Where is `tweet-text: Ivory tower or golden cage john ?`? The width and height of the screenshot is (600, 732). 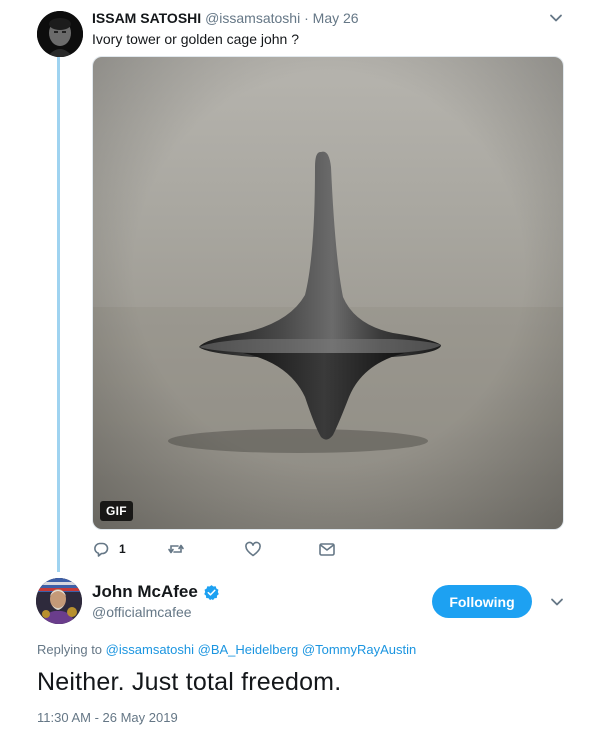 tweet-text: Ivory tower or golden cage john ? is located at coordinates (196, 39).